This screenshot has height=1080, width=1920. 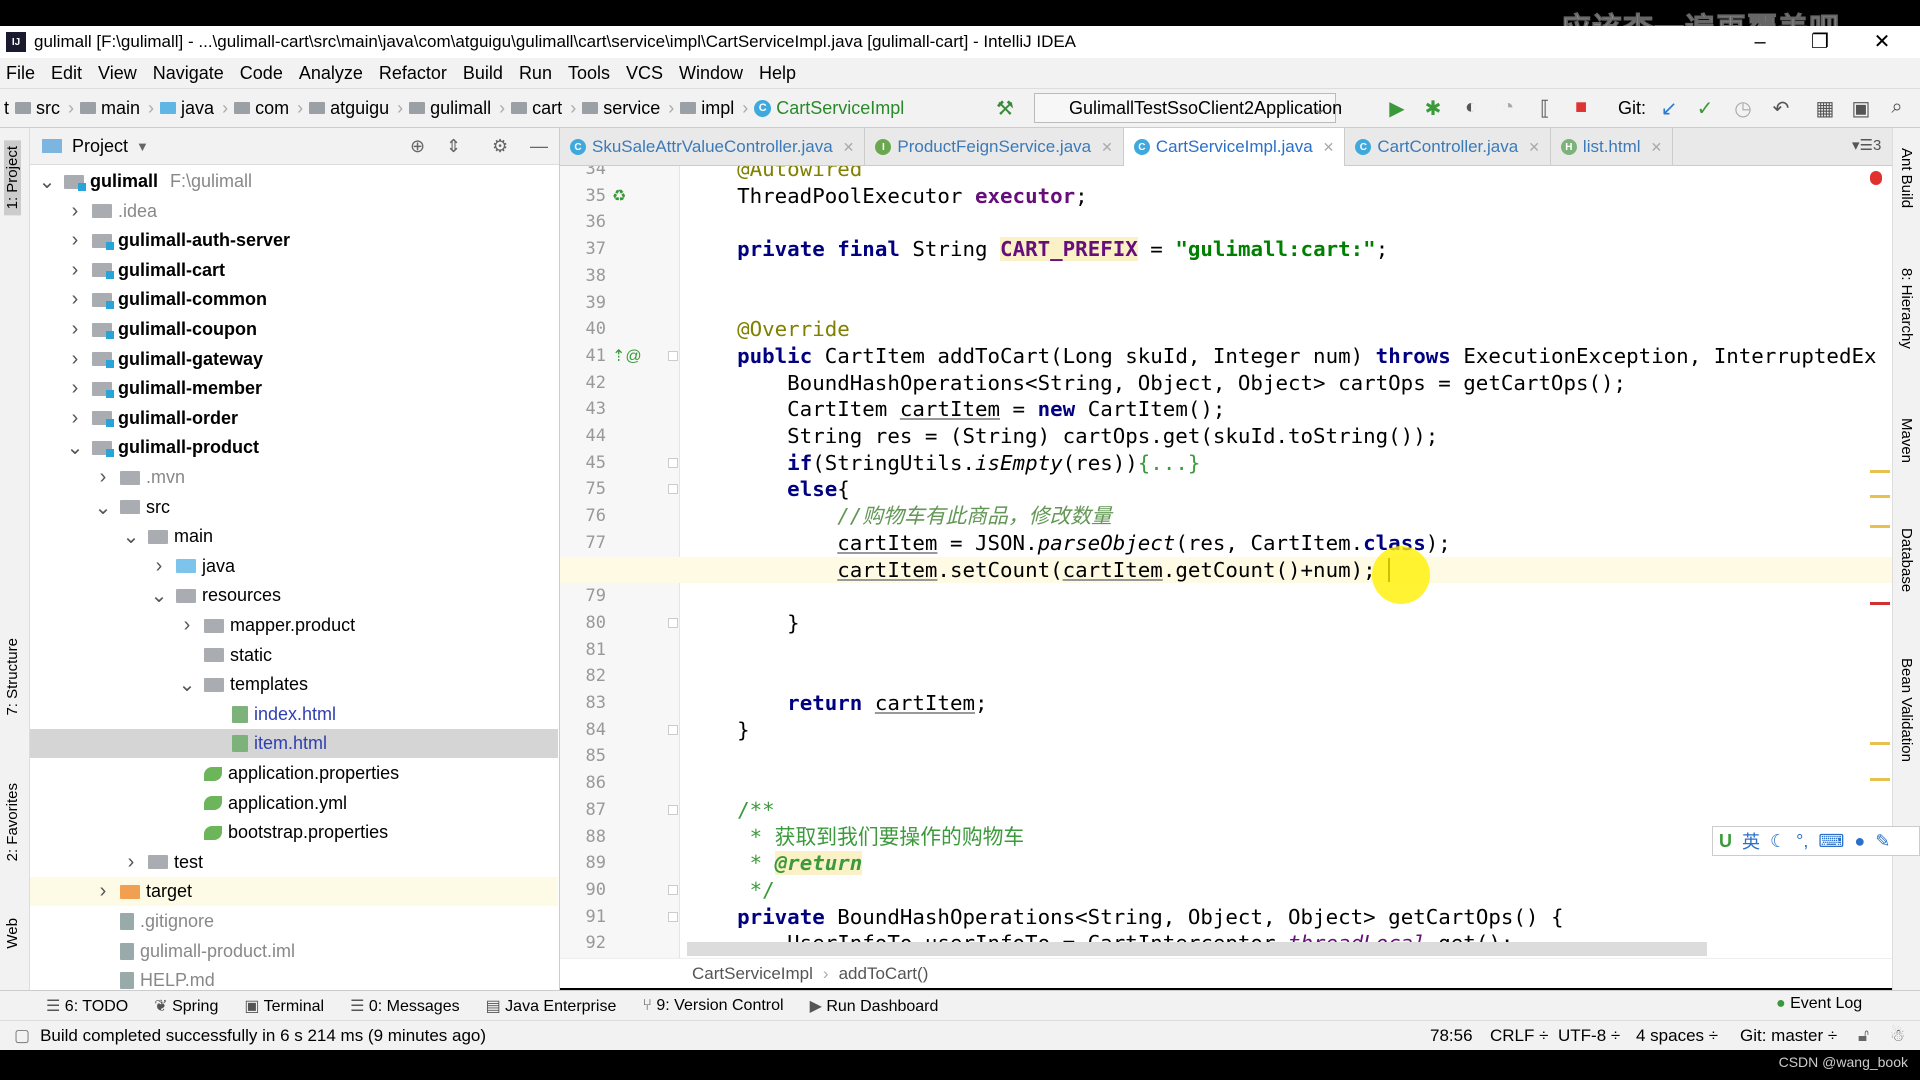 What do you see at coordinates (1897, 1036) in the screenshot?
I see `inspector-icon: ☃︎` at bounding box center [1897, 1036].